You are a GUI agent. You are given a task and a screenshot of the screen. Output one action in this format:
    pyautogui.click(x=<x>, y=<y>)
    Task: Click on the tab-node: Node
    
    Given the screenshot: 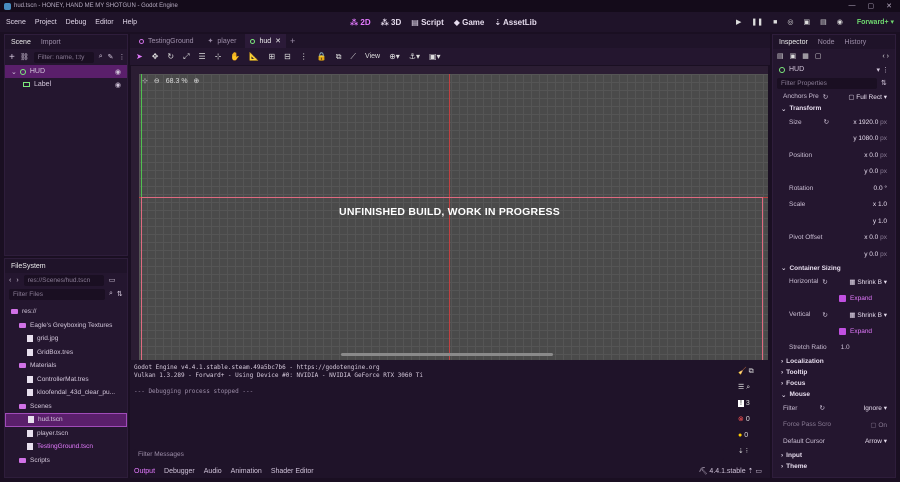 What is the action you would take?
    pyautogui.click(x=826, y=42)
    